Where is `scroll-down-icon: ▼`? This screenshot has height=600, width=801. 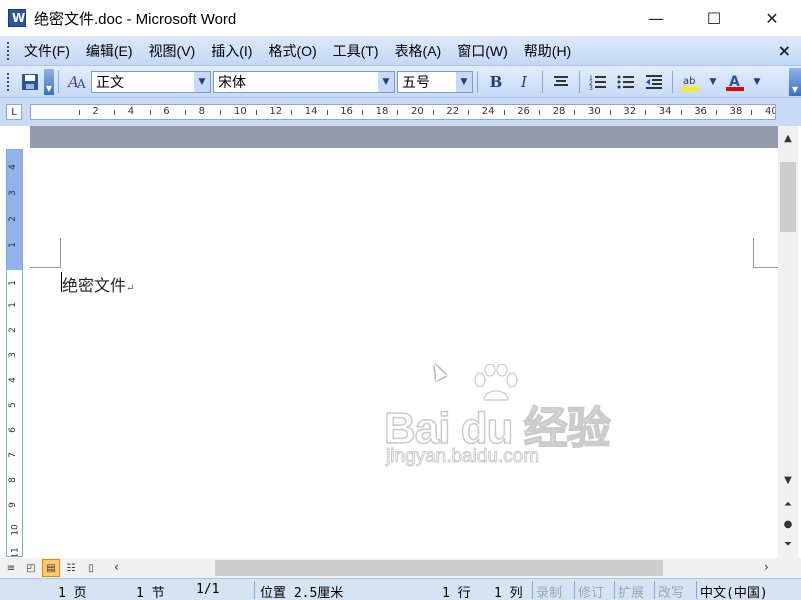 scroll-down-icon: ▼ is located at coordinates (788, 480).